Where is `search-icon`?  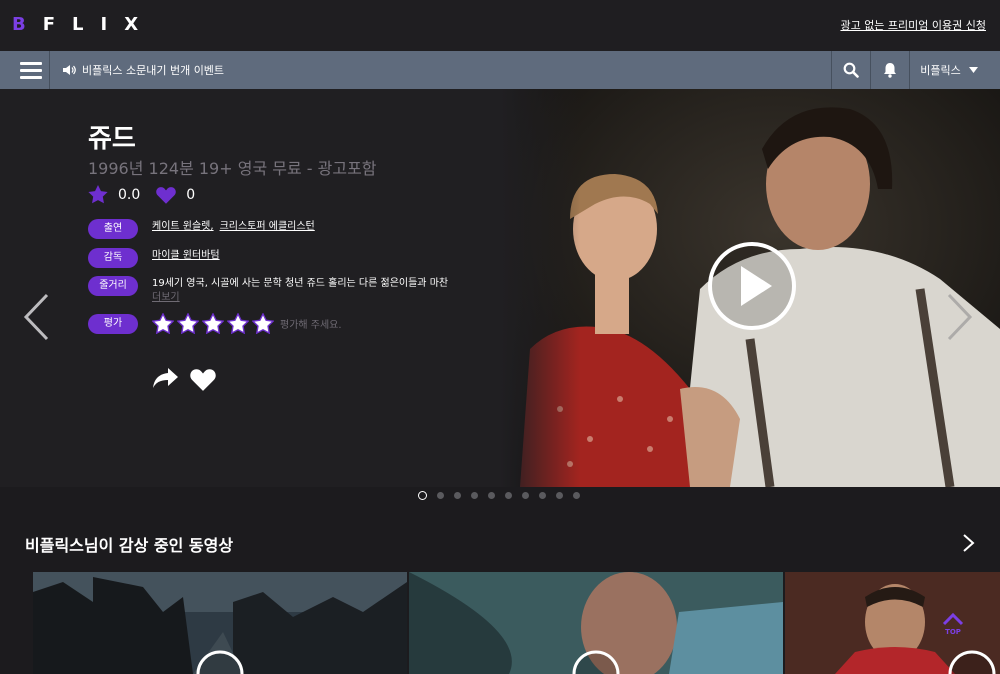 search-icon is located at coordinates (851, 70).